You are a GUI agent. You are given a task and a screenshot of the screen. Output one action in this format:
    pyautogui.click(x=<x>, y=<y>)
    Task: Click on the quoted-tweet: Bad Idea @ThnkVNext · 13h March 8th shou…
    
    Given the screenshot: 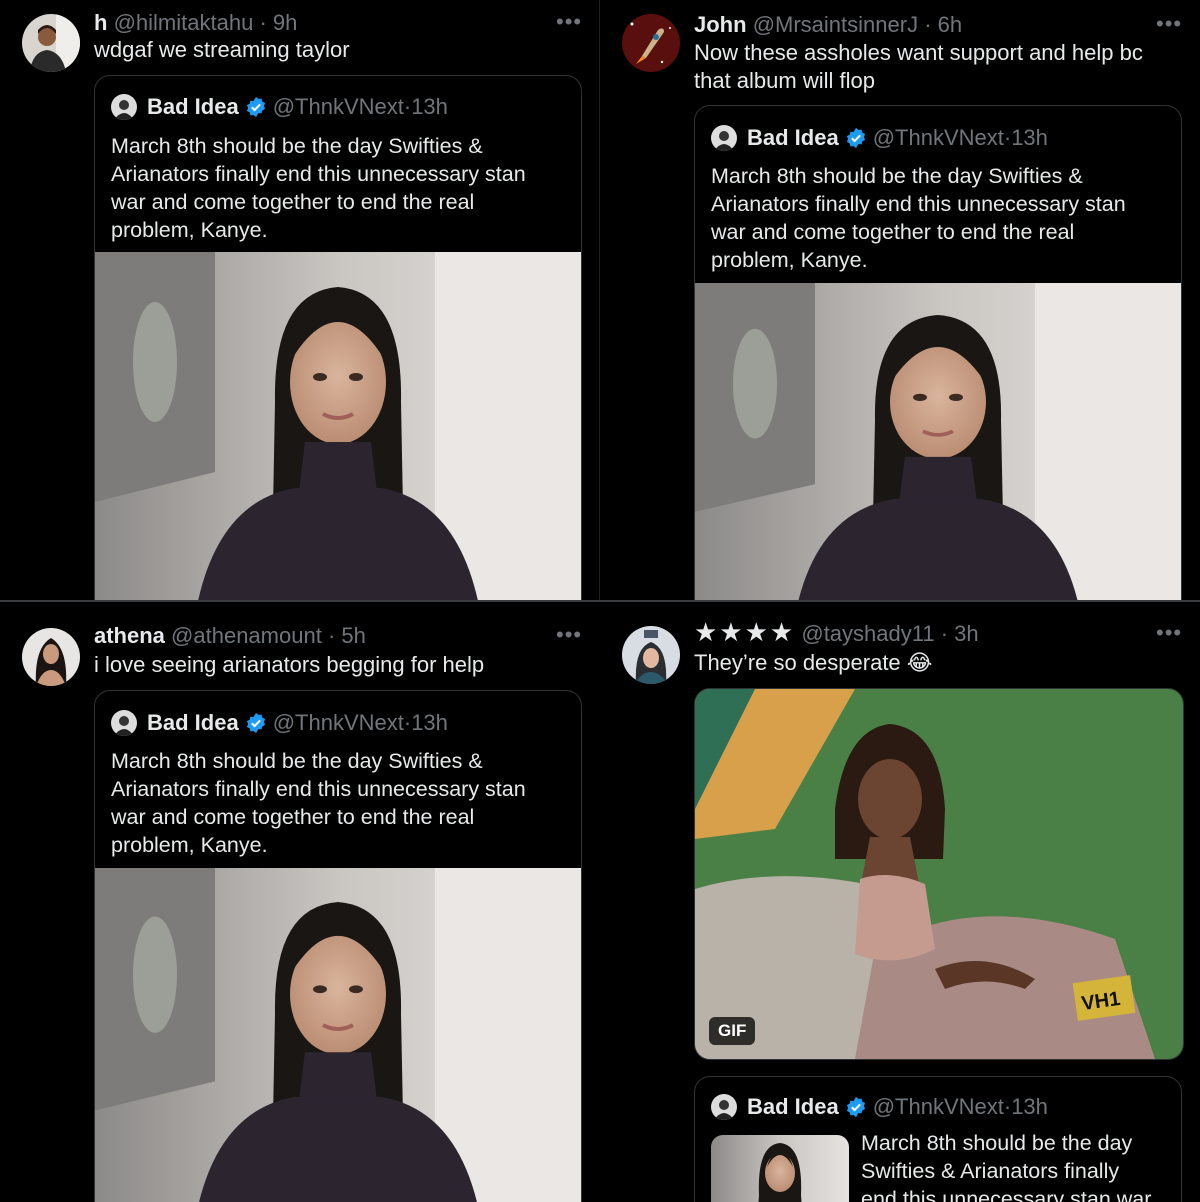 What is the action you would take?
    pyautogui.click(x=938, y=1139)
    